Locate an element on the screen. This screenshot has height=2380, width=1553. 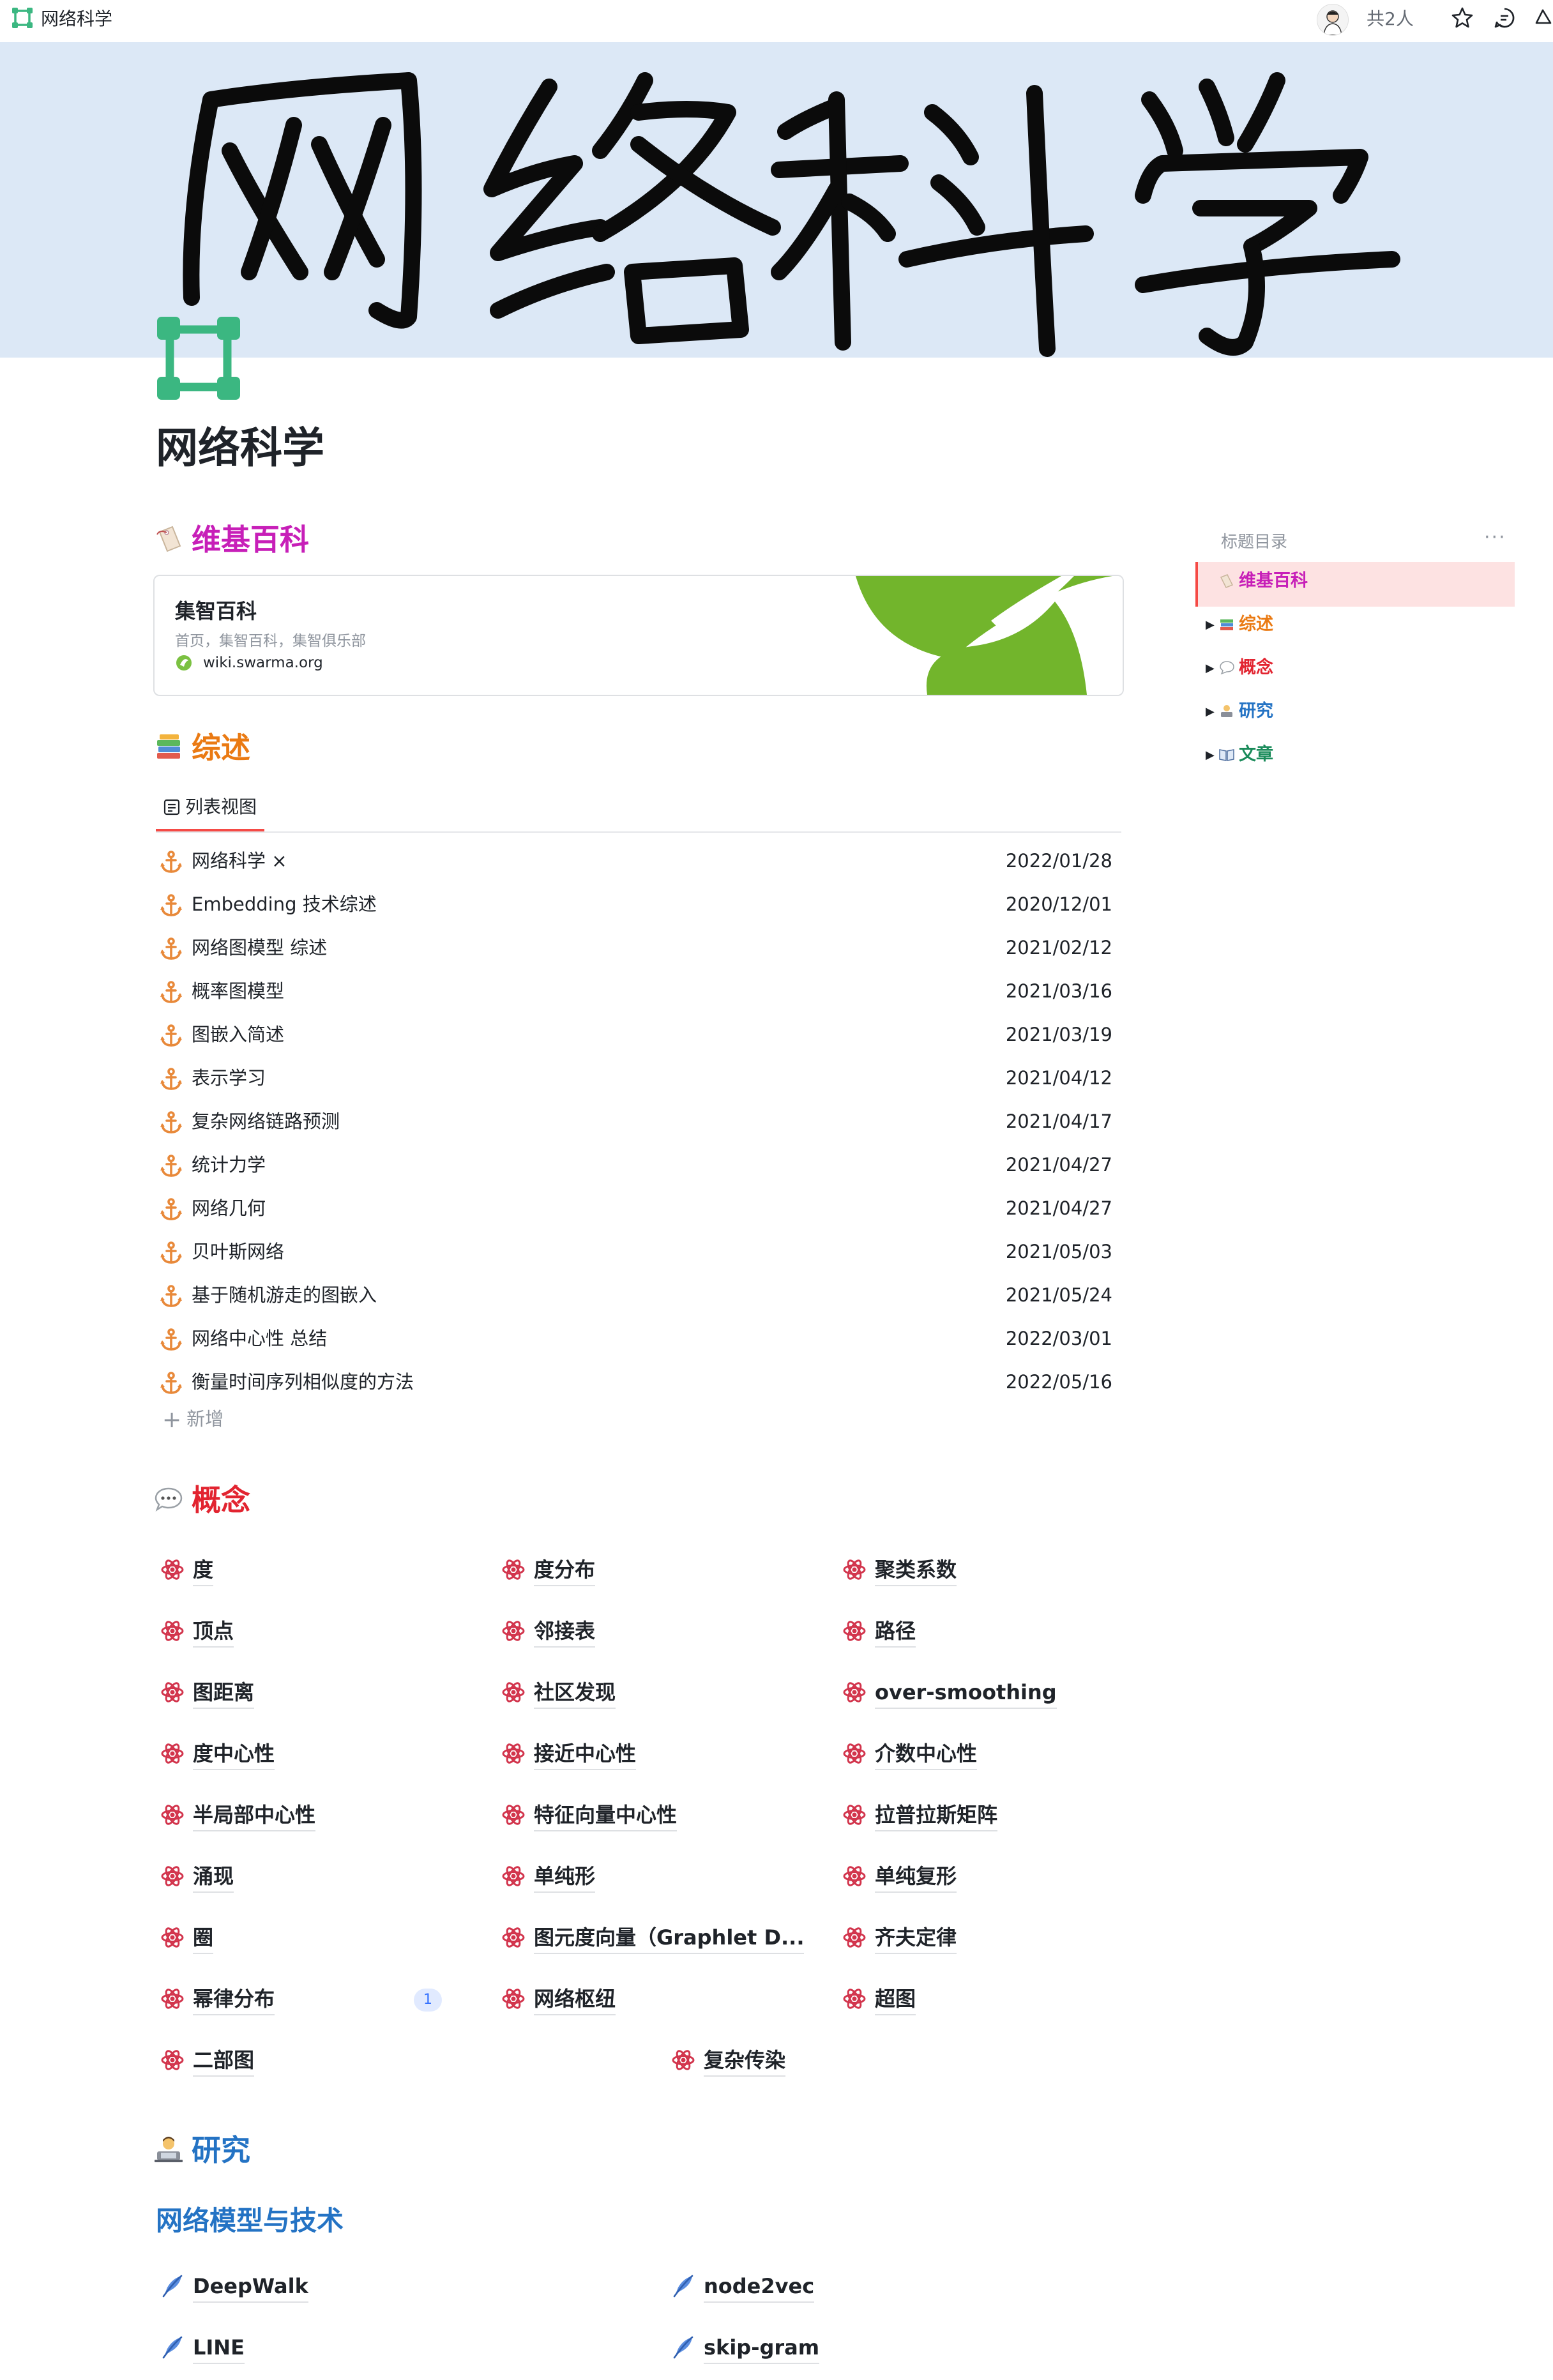
list-row: 网络中心性 总结 2022/03/01 is located at coordinates (639, 1338).